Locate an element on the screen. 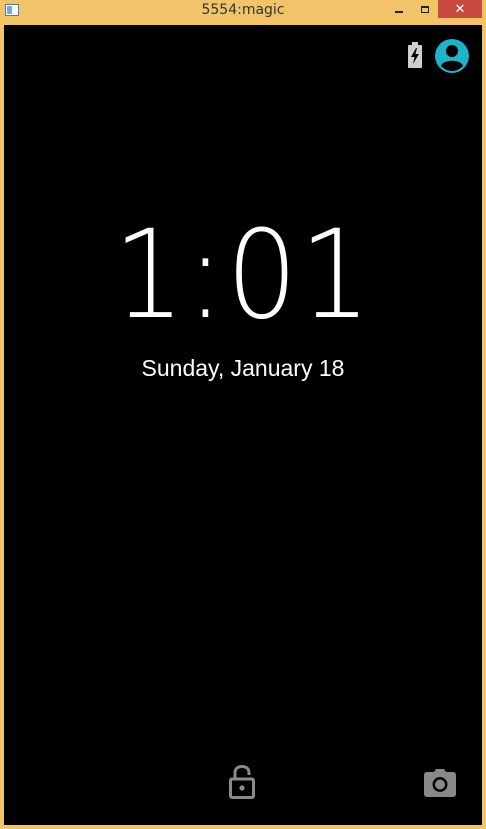 This screenshot has width=486, height=829. minimize-button is located at coordinates (399, 9).